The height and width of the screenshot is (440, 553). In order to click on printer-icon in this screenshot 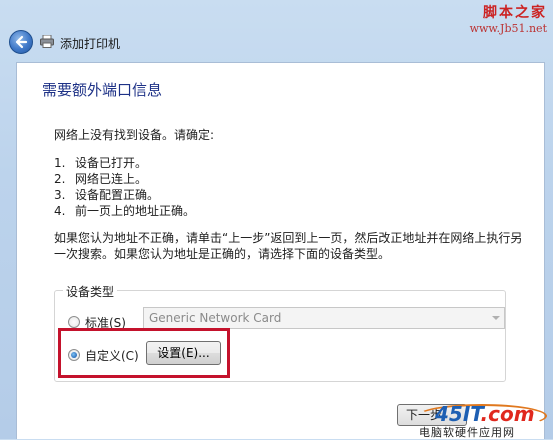, I will do `click(47, 41)`.